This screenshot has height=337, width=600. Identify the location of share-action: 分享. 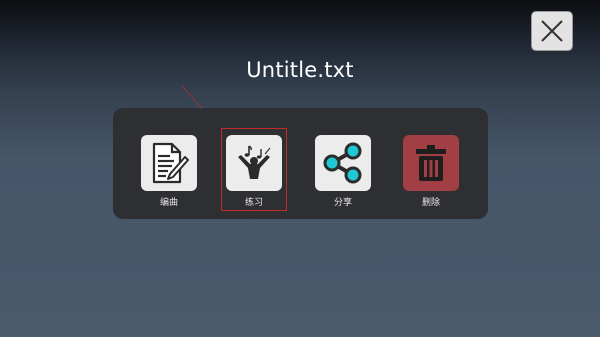
(343, 171).